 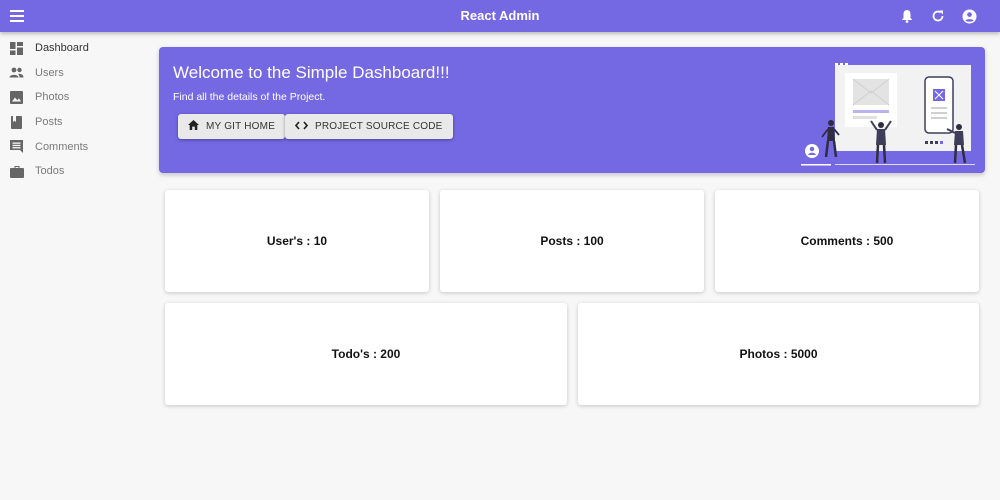 I want to click on photos-count-card: Photos : 5000, so click(x=778, y=354).